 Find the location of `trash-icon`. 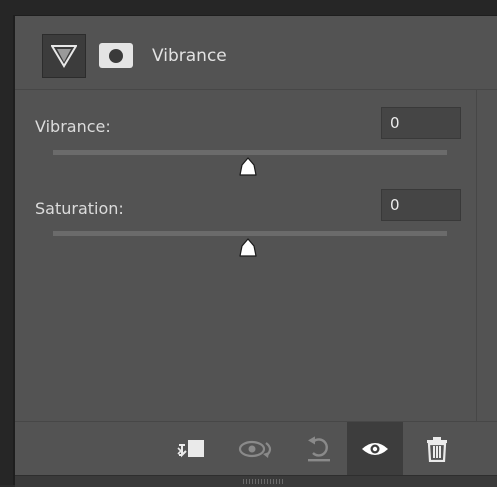

trash-icon is located at coordinates (437, 449).